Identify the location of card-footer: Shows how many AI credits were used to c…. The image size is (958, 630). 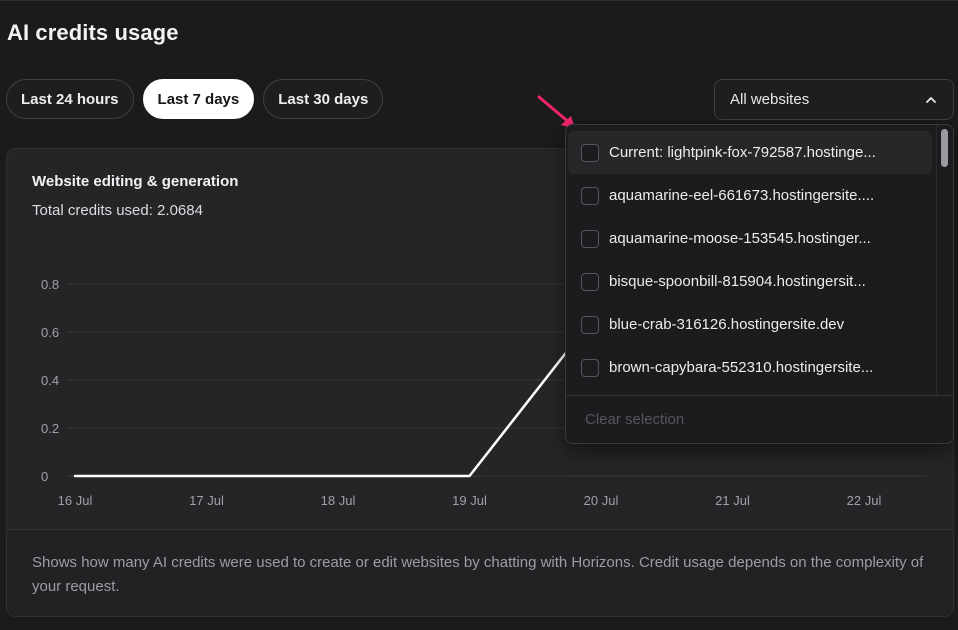
(480, 572).